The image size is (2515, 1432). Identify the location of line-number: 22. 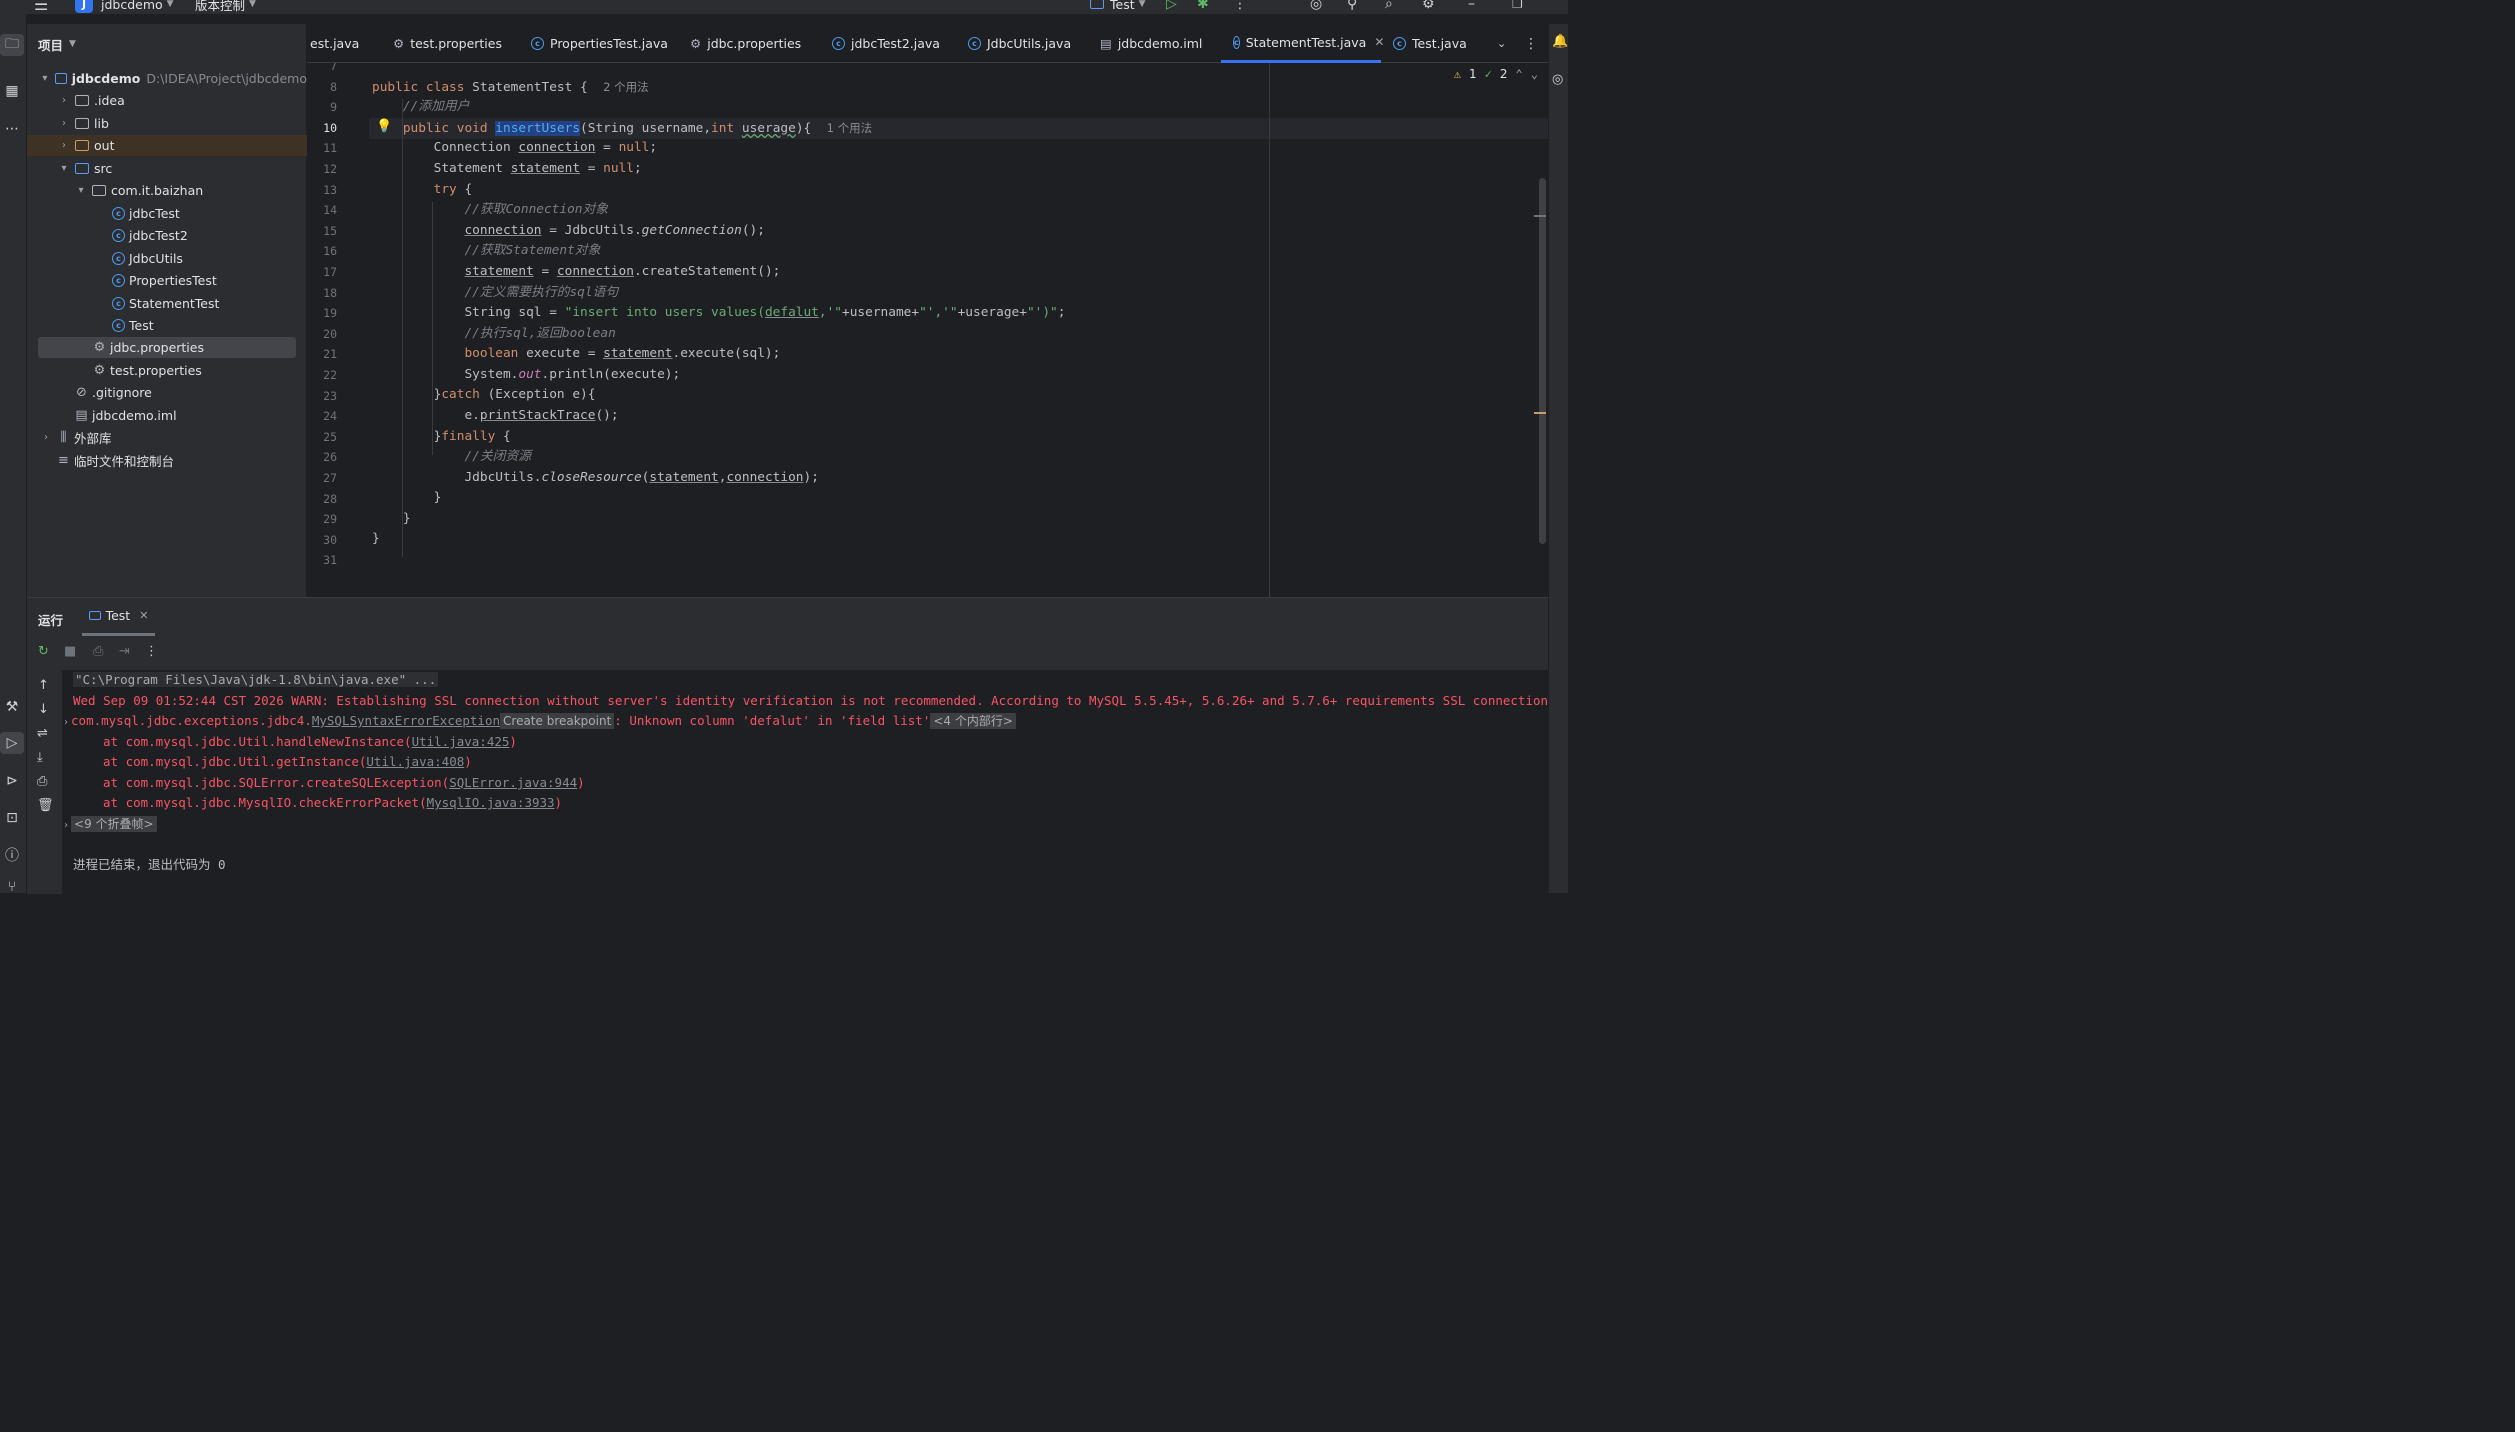
(322, 375).